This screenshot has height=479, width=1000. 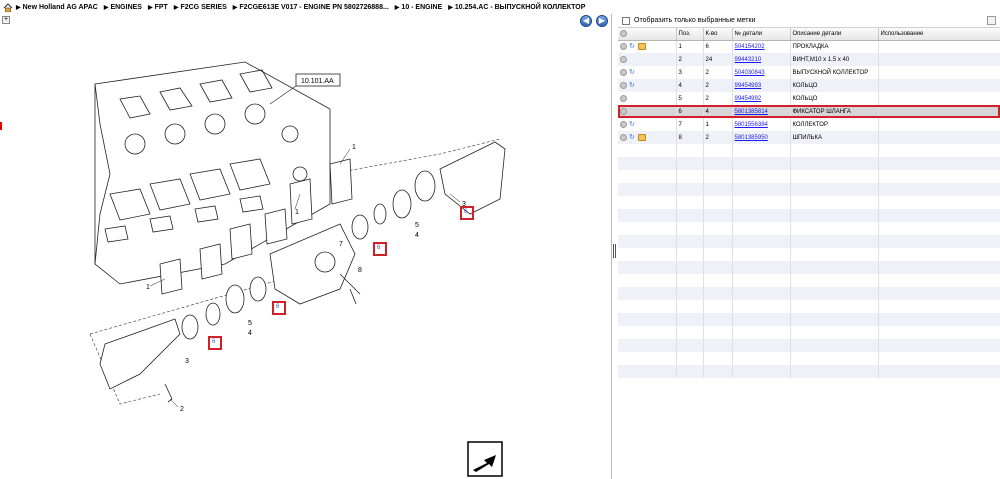 What do you see at coordinates (623, 34) in the screenshot?
I see `header-circle-icon` at bounding box center [623, 34].